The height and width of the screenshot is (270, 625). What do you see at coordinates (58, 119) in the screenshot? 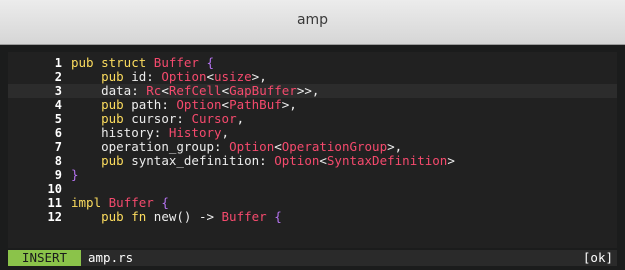
I see `line-number-text: 5` at bounding box center [58, 119].